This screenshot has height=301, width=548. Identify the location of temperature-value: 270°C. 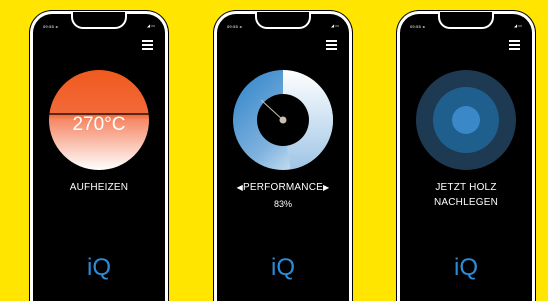
(99, 124).